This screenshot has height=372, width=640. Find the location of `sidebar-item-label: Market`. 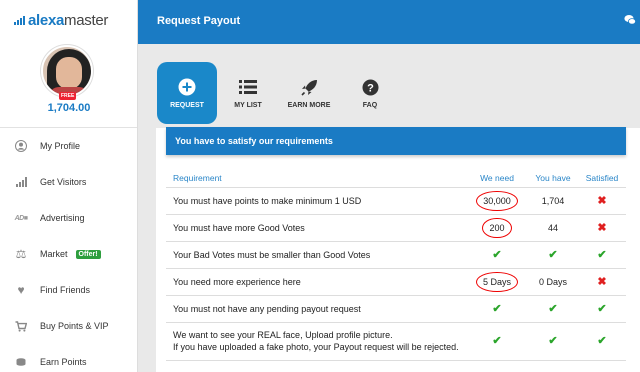

sidebar-item-label: Market is located at coordinates (54, 254).